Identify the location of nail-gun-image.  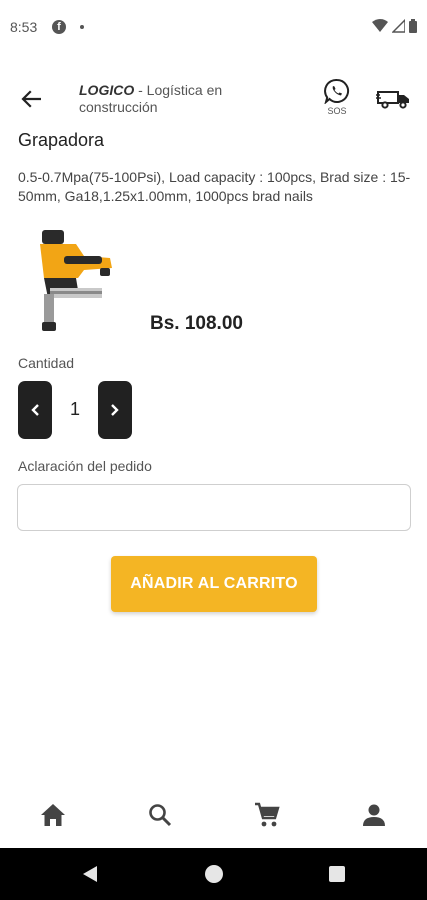
(76, 280).